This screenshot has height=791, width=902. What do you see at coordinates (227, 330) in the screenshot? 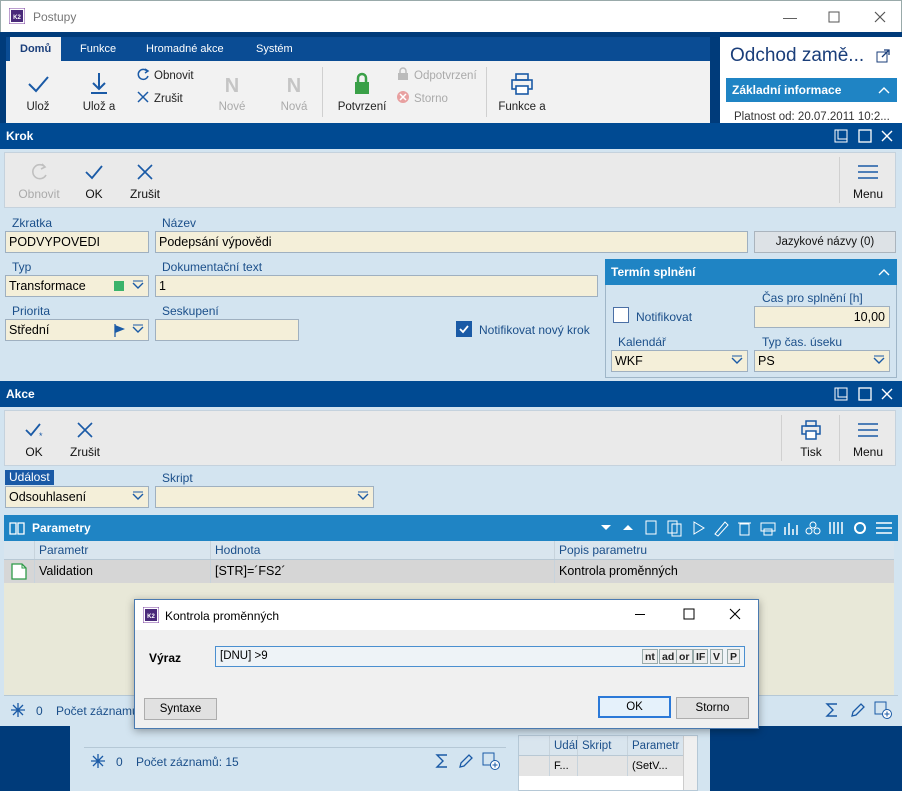
I see `seskupeni-field` at bounding box center [227, 330].